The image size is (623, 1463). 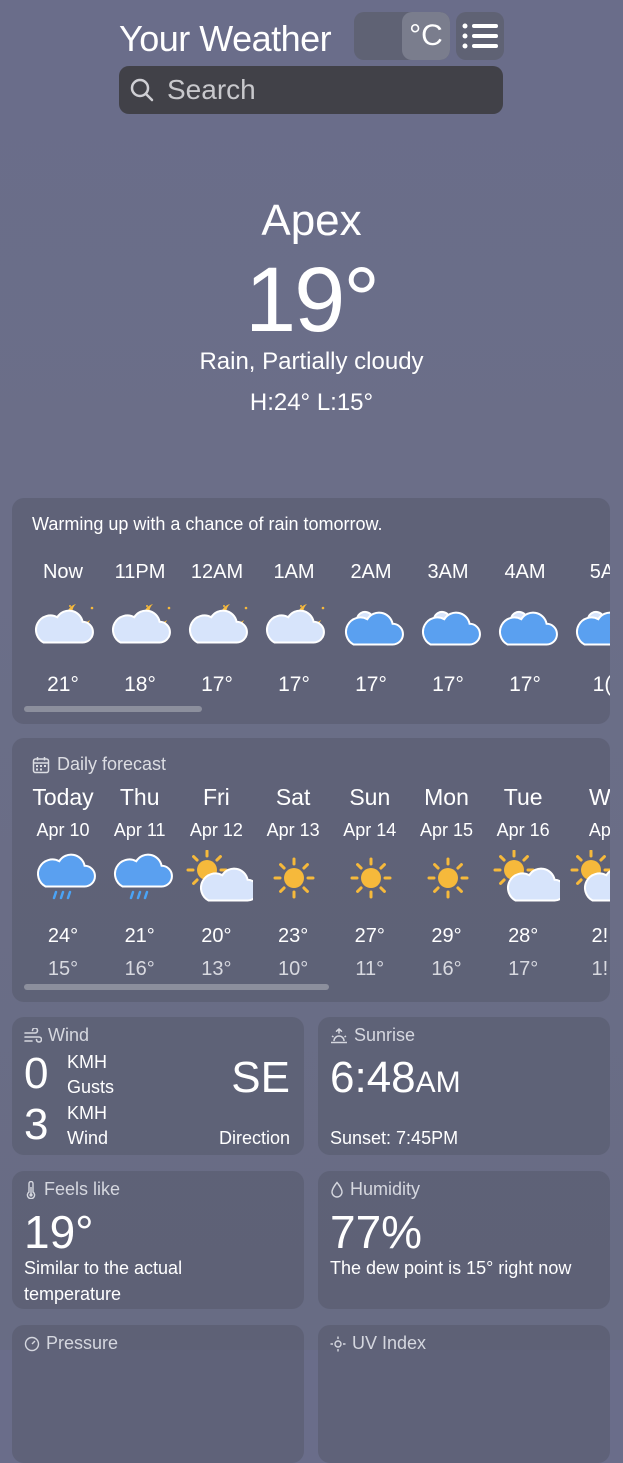 I want to click on wind-direction-label: Direction, so click(x=254, y=1138).